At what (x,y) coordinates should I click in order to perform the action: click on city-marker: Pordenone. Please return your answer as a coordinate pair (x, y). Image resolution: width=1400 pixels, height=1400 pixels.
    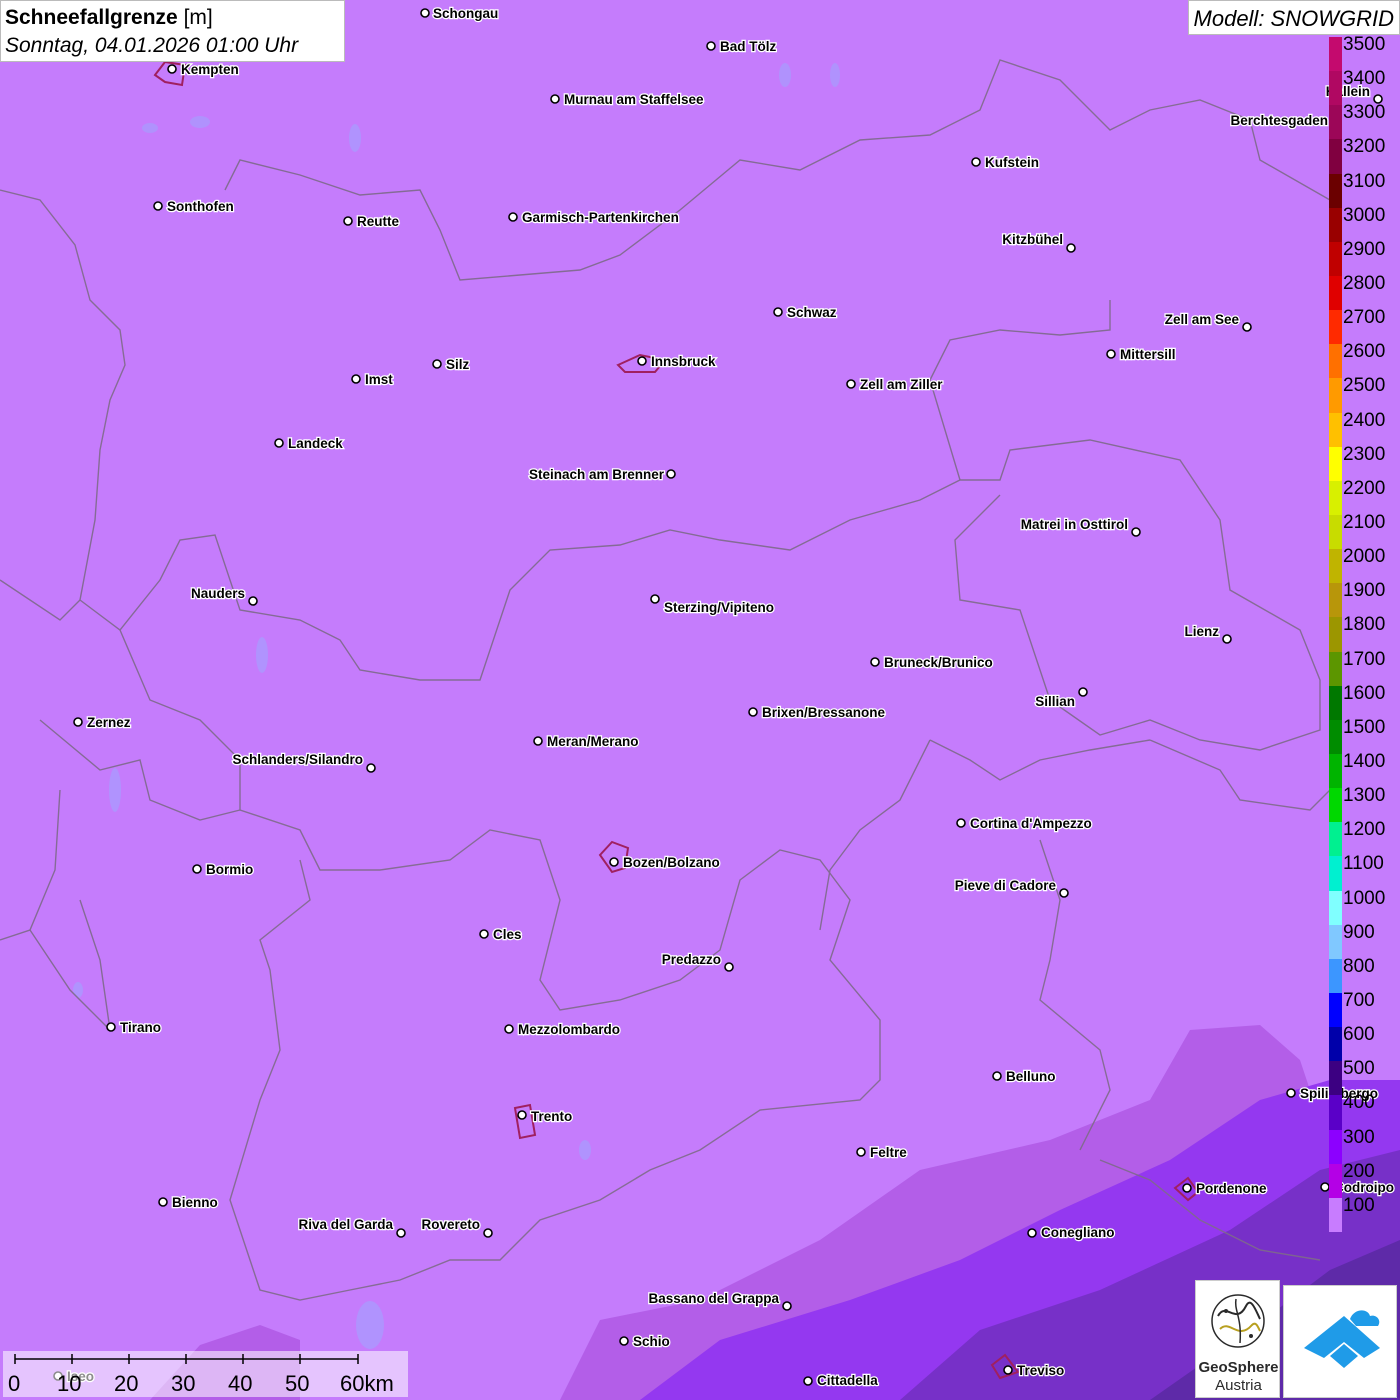
    Looking at the image, I should click on (1225, 1188).